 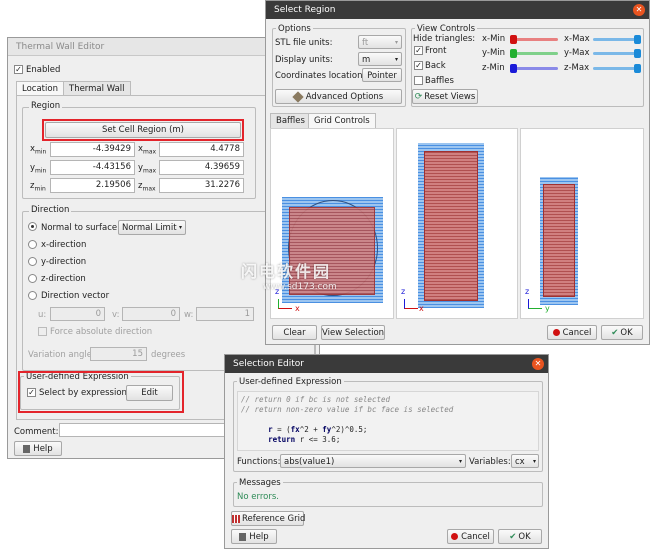 What do you see at coordinates (92, 149) in the screenshot?
I see `xmin-field: -4.39429` at bounding box center [92, 149].